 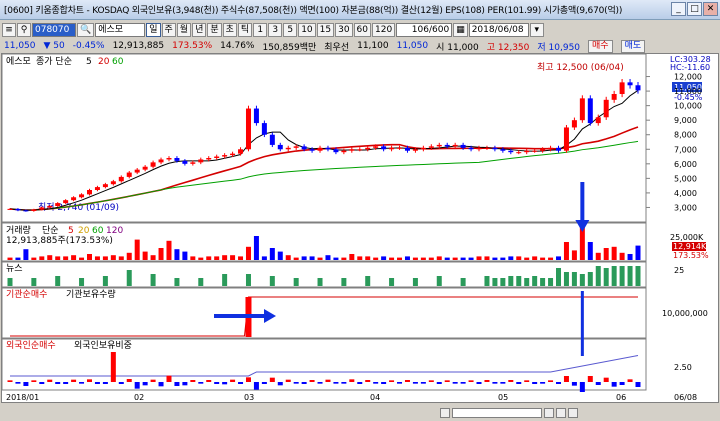 I want to click on chevron-down-icon: ▾, so click(x=536, y=29).